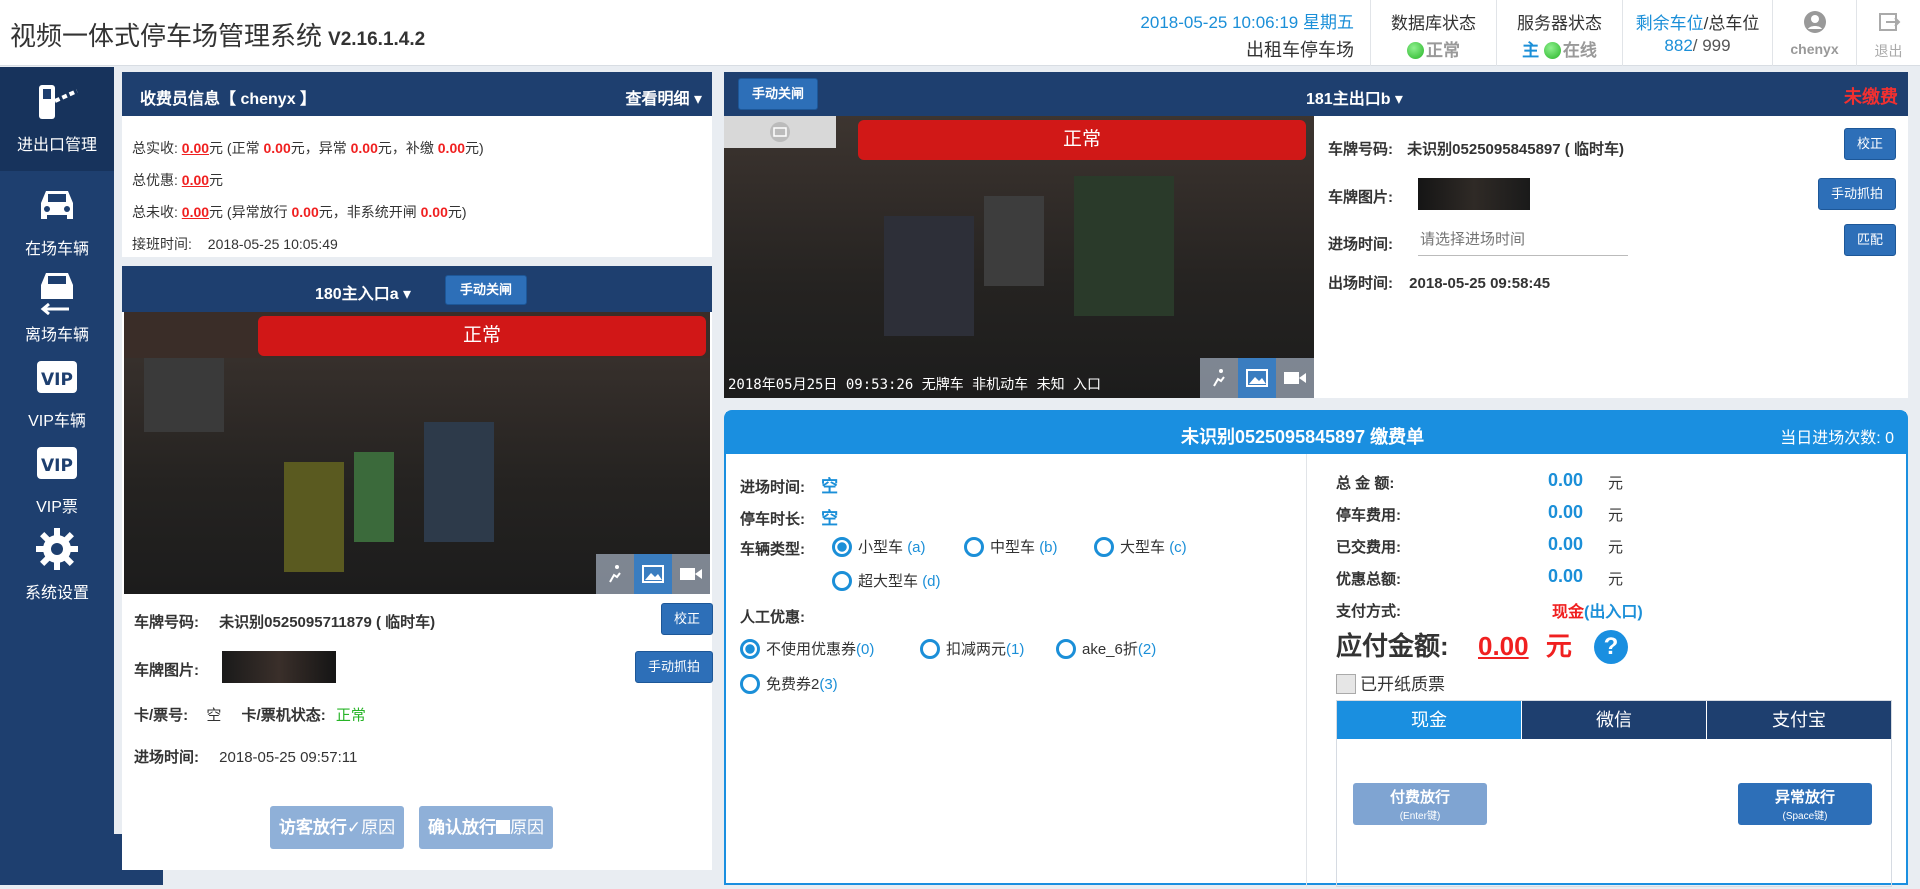 Image resolution: width=1920 pixels, height=889 pixels. Describe the element at coordinates (1106, 648) in the screenshot. I see `discount-ake-6: ake_6折(2)` at that location.